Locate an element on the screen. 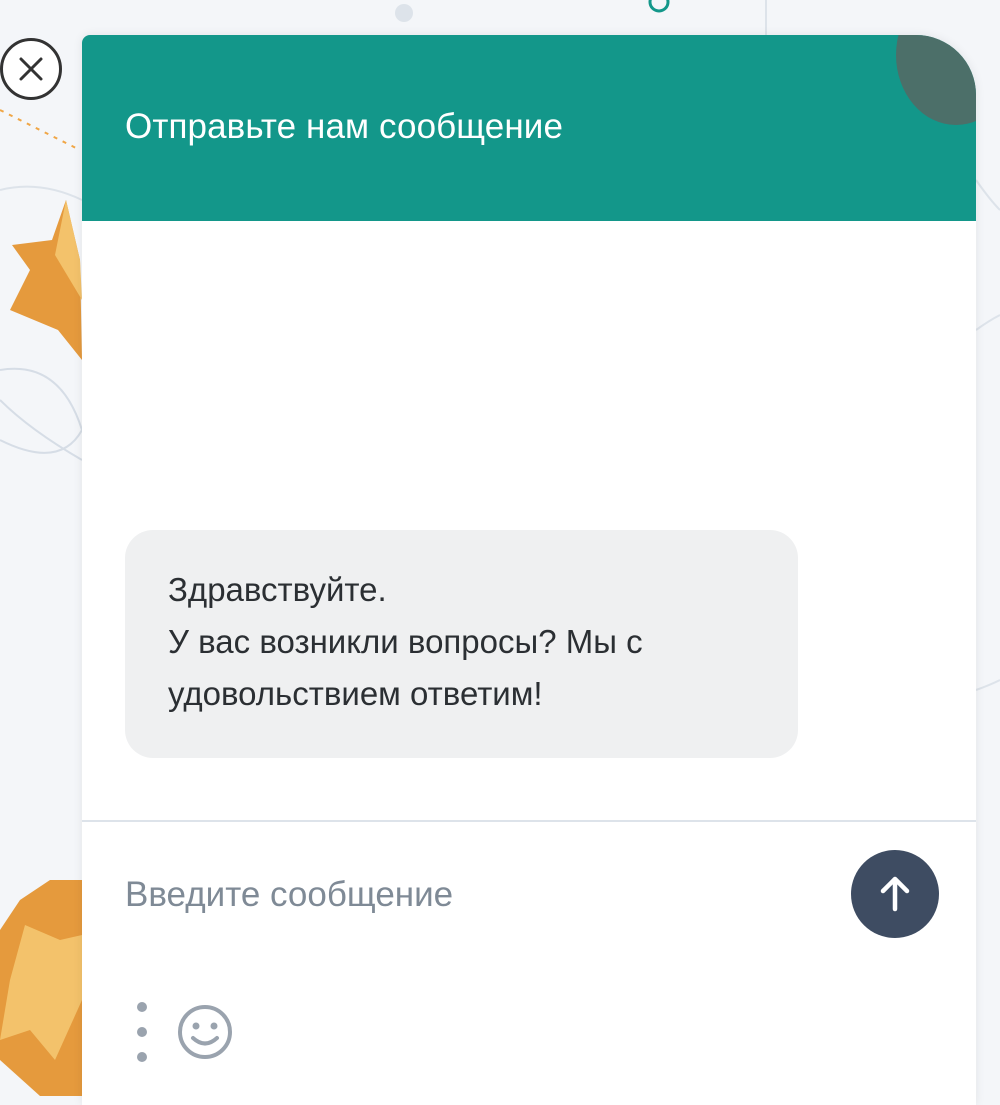  send-button is located at coordinates (895, 894).